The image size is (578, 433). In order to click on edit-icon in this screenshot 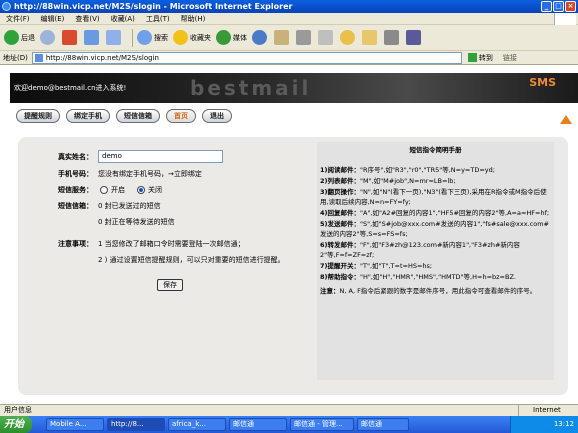, I will do `click(325, 37)`.